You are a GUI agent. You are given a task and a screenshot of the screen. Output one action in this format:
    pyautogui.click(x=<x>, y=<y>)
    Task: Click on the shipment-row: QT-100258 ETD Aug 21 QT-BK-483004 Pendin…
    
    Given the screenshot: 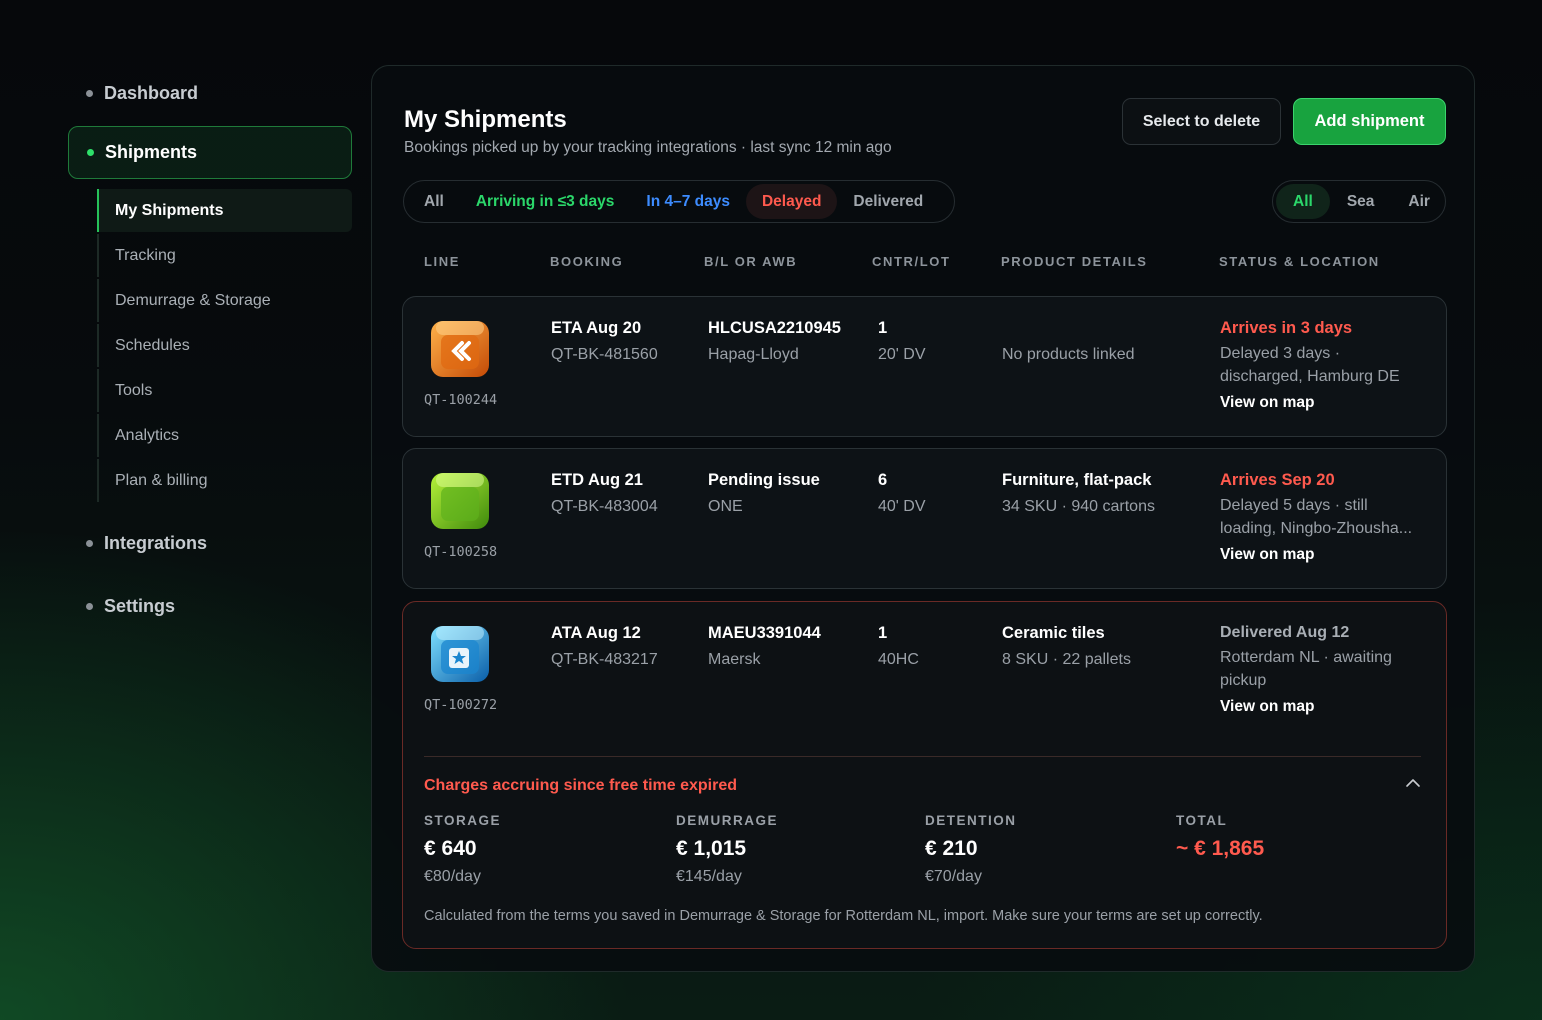 What is the action you would take?
    pyautogui.click(x=924, y=518)
    